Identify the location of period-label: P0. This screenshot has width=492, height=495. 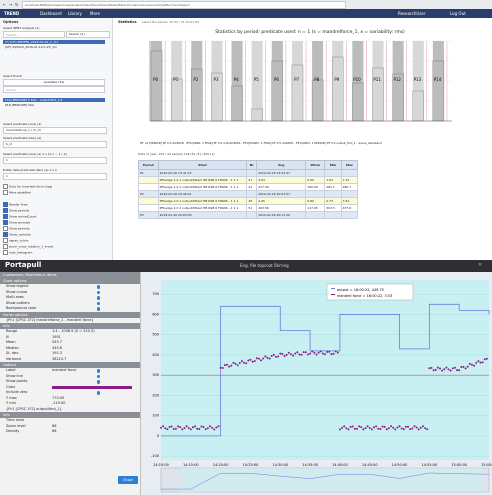
(155, 79).